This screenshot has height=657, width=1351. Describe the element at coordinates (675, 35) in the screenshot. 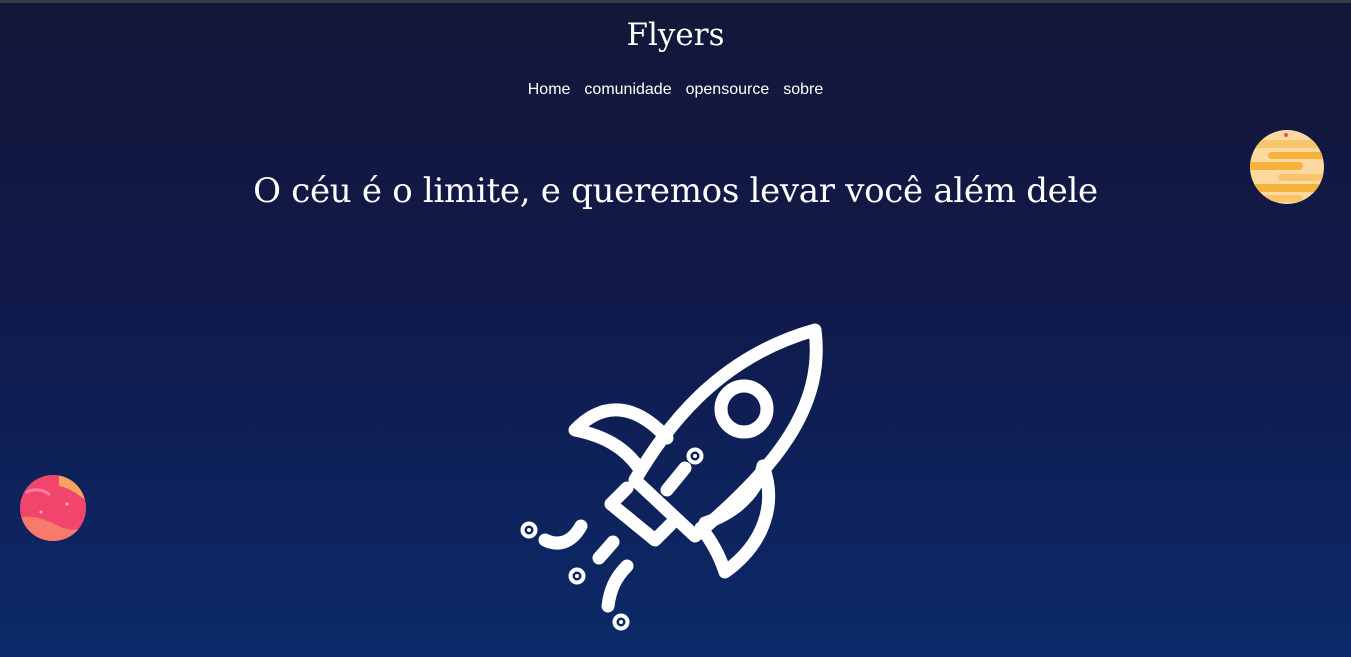

I see `brand-title: Flyers` at that location.